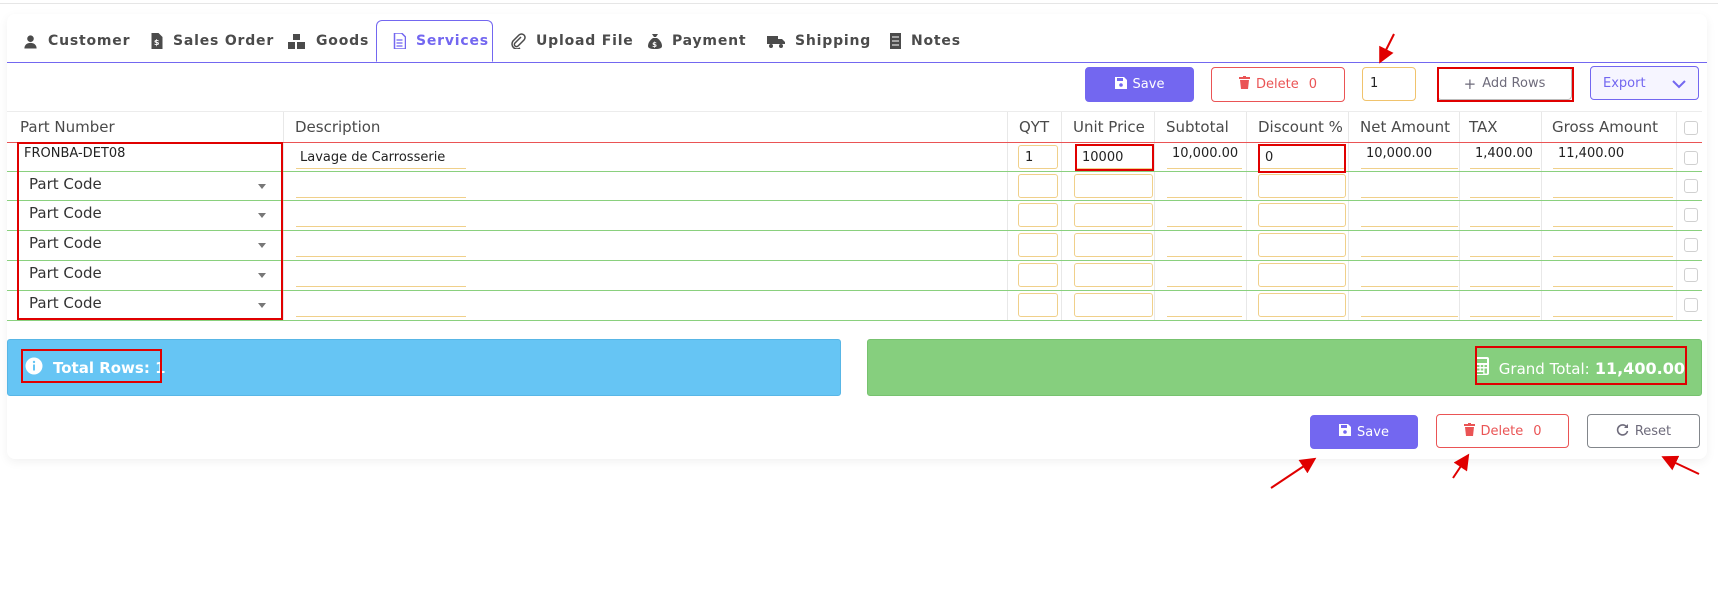 This screenshot has height=608, width=1718. I want to click on delete-count: 0, so click(1312, 84).